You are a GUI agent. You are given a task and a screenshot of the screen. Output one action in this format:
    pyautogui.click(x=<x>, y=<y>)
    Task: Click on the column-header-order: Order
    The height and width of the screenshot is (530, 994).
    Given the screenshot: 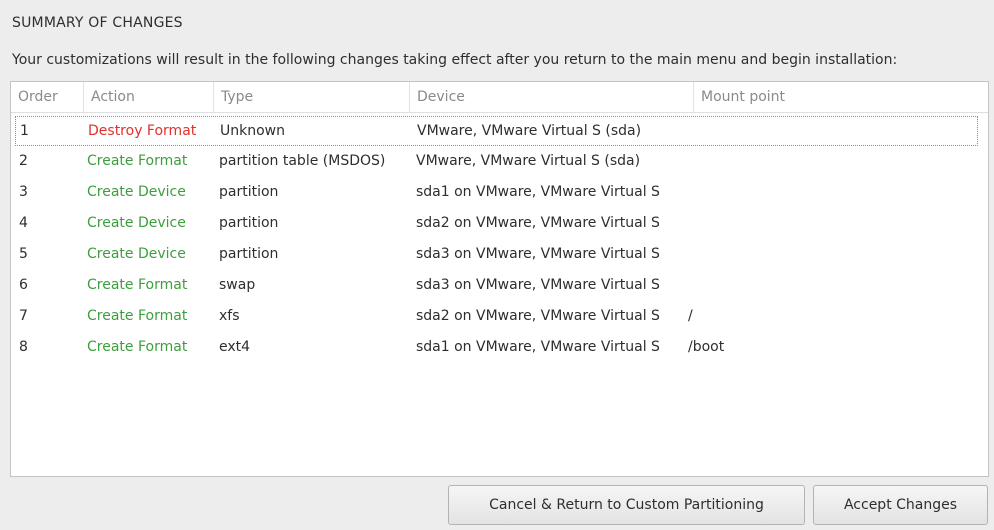 What is the action you would take?
    pyautogui.click(x=47, y=97)
    